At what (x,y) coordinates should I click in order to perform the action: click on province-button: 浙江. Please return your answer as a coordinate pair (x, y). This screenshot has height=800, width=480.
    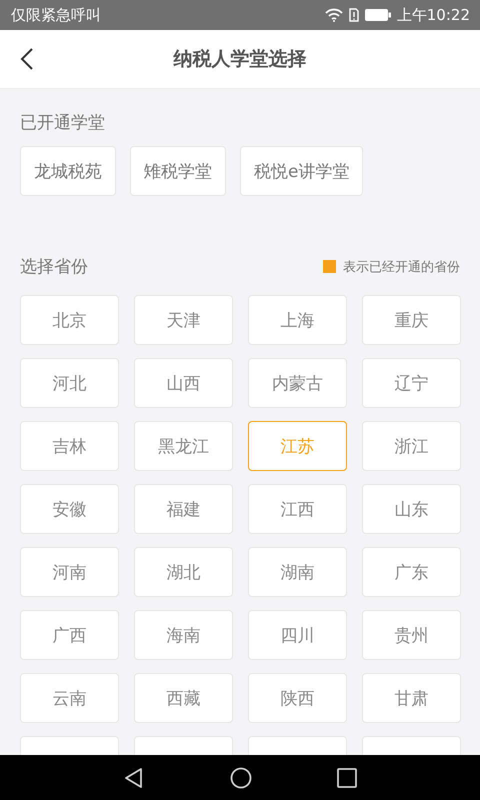
    Looking at the image, I should click on (411, 446).